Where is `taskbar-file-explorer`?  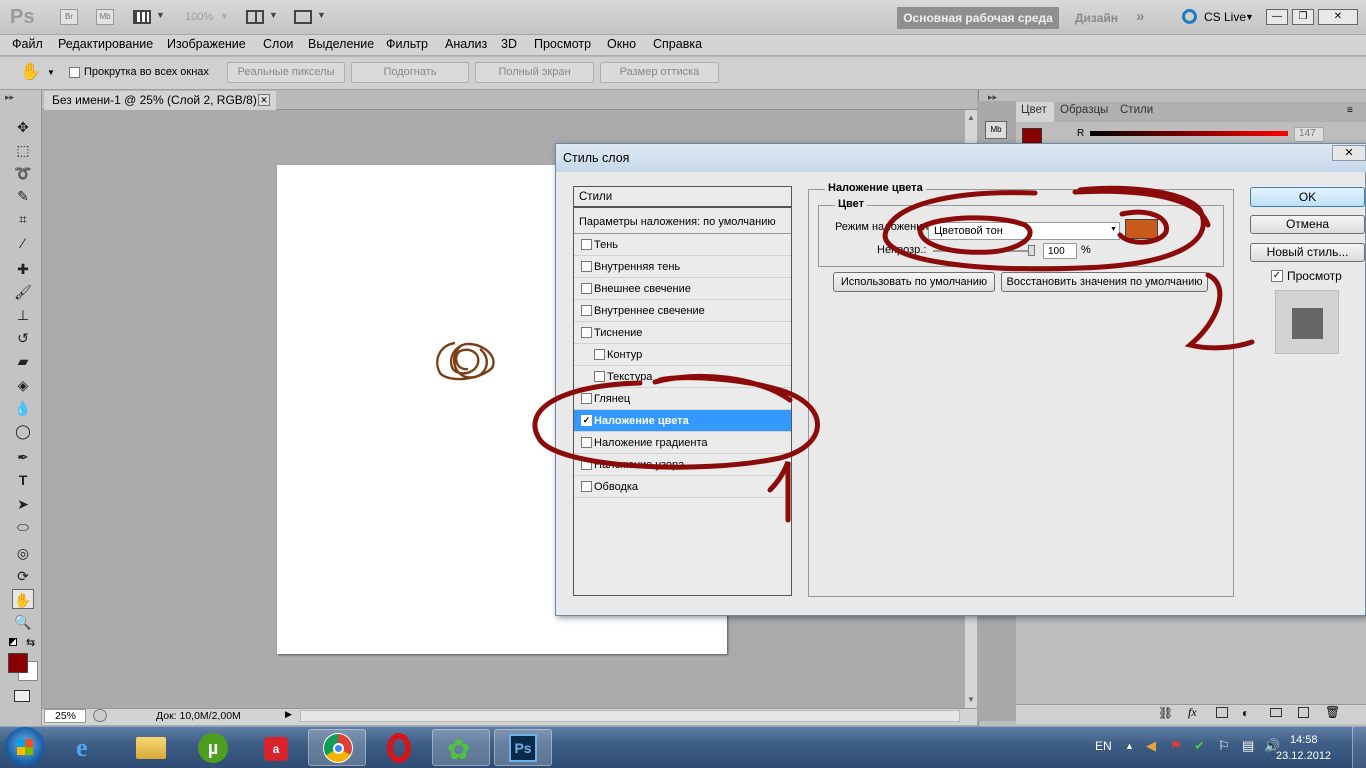 taskbar-file-explorer is located at coordinates (151, 747).